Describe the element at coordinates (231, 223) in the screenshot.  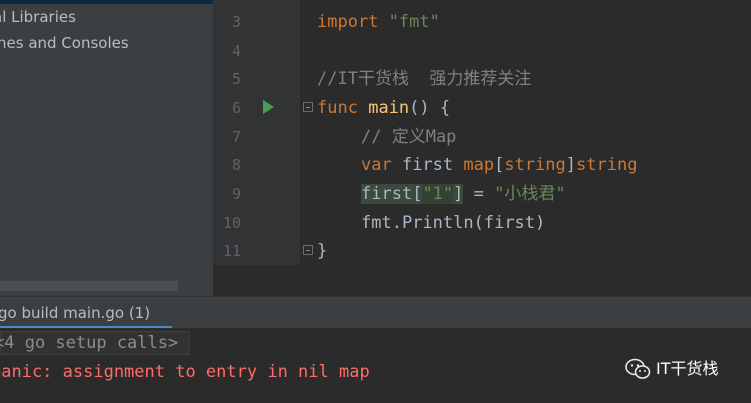
I see `line-number: 10` at that location.